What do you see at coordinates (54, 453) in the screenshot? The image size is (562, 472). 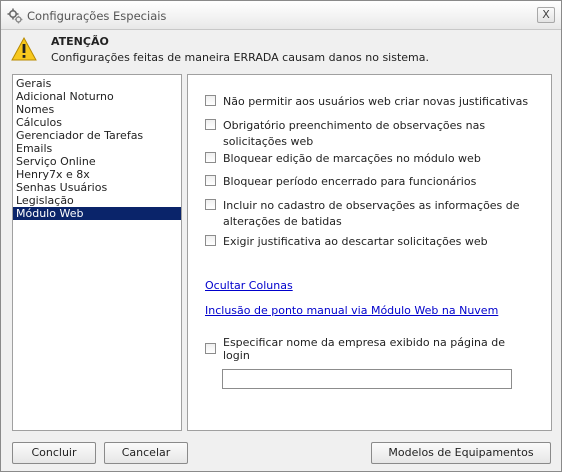 I see `conclude-button: Concluir` at bounding box center [54, 453].